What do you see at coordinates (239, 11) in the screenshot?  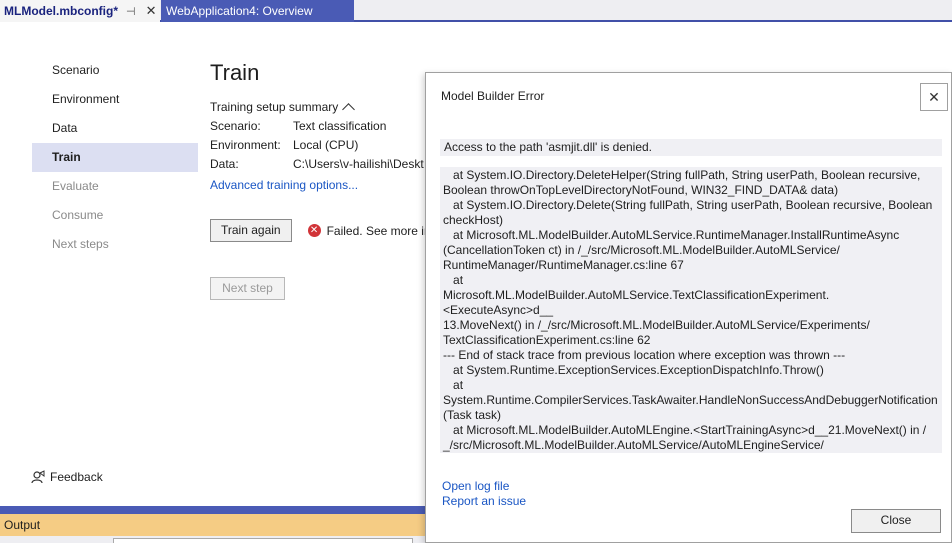 I see `tab-title: WebApplication4: Overview` at bounding box center [239, 11].